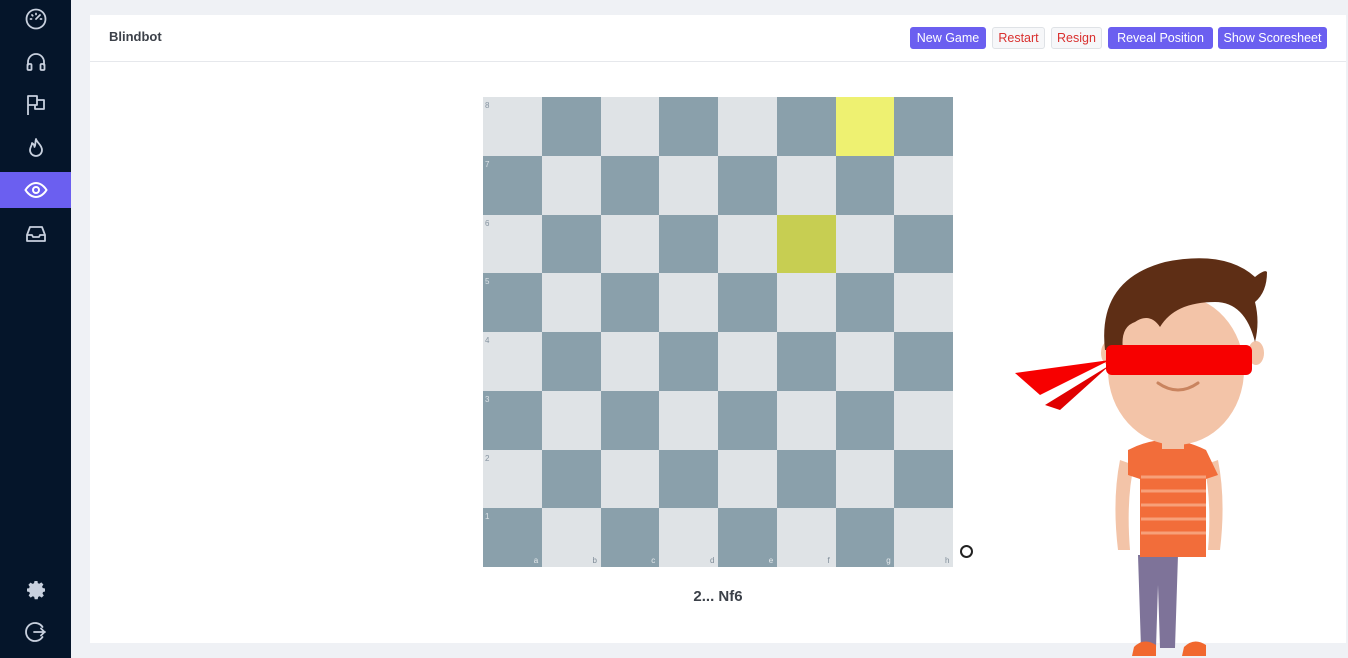 The height and width of the screenshot is (658, 1348). Describe the element at coordinates (630, 303) in the screenshot. I see `board-square-c5` at that location.